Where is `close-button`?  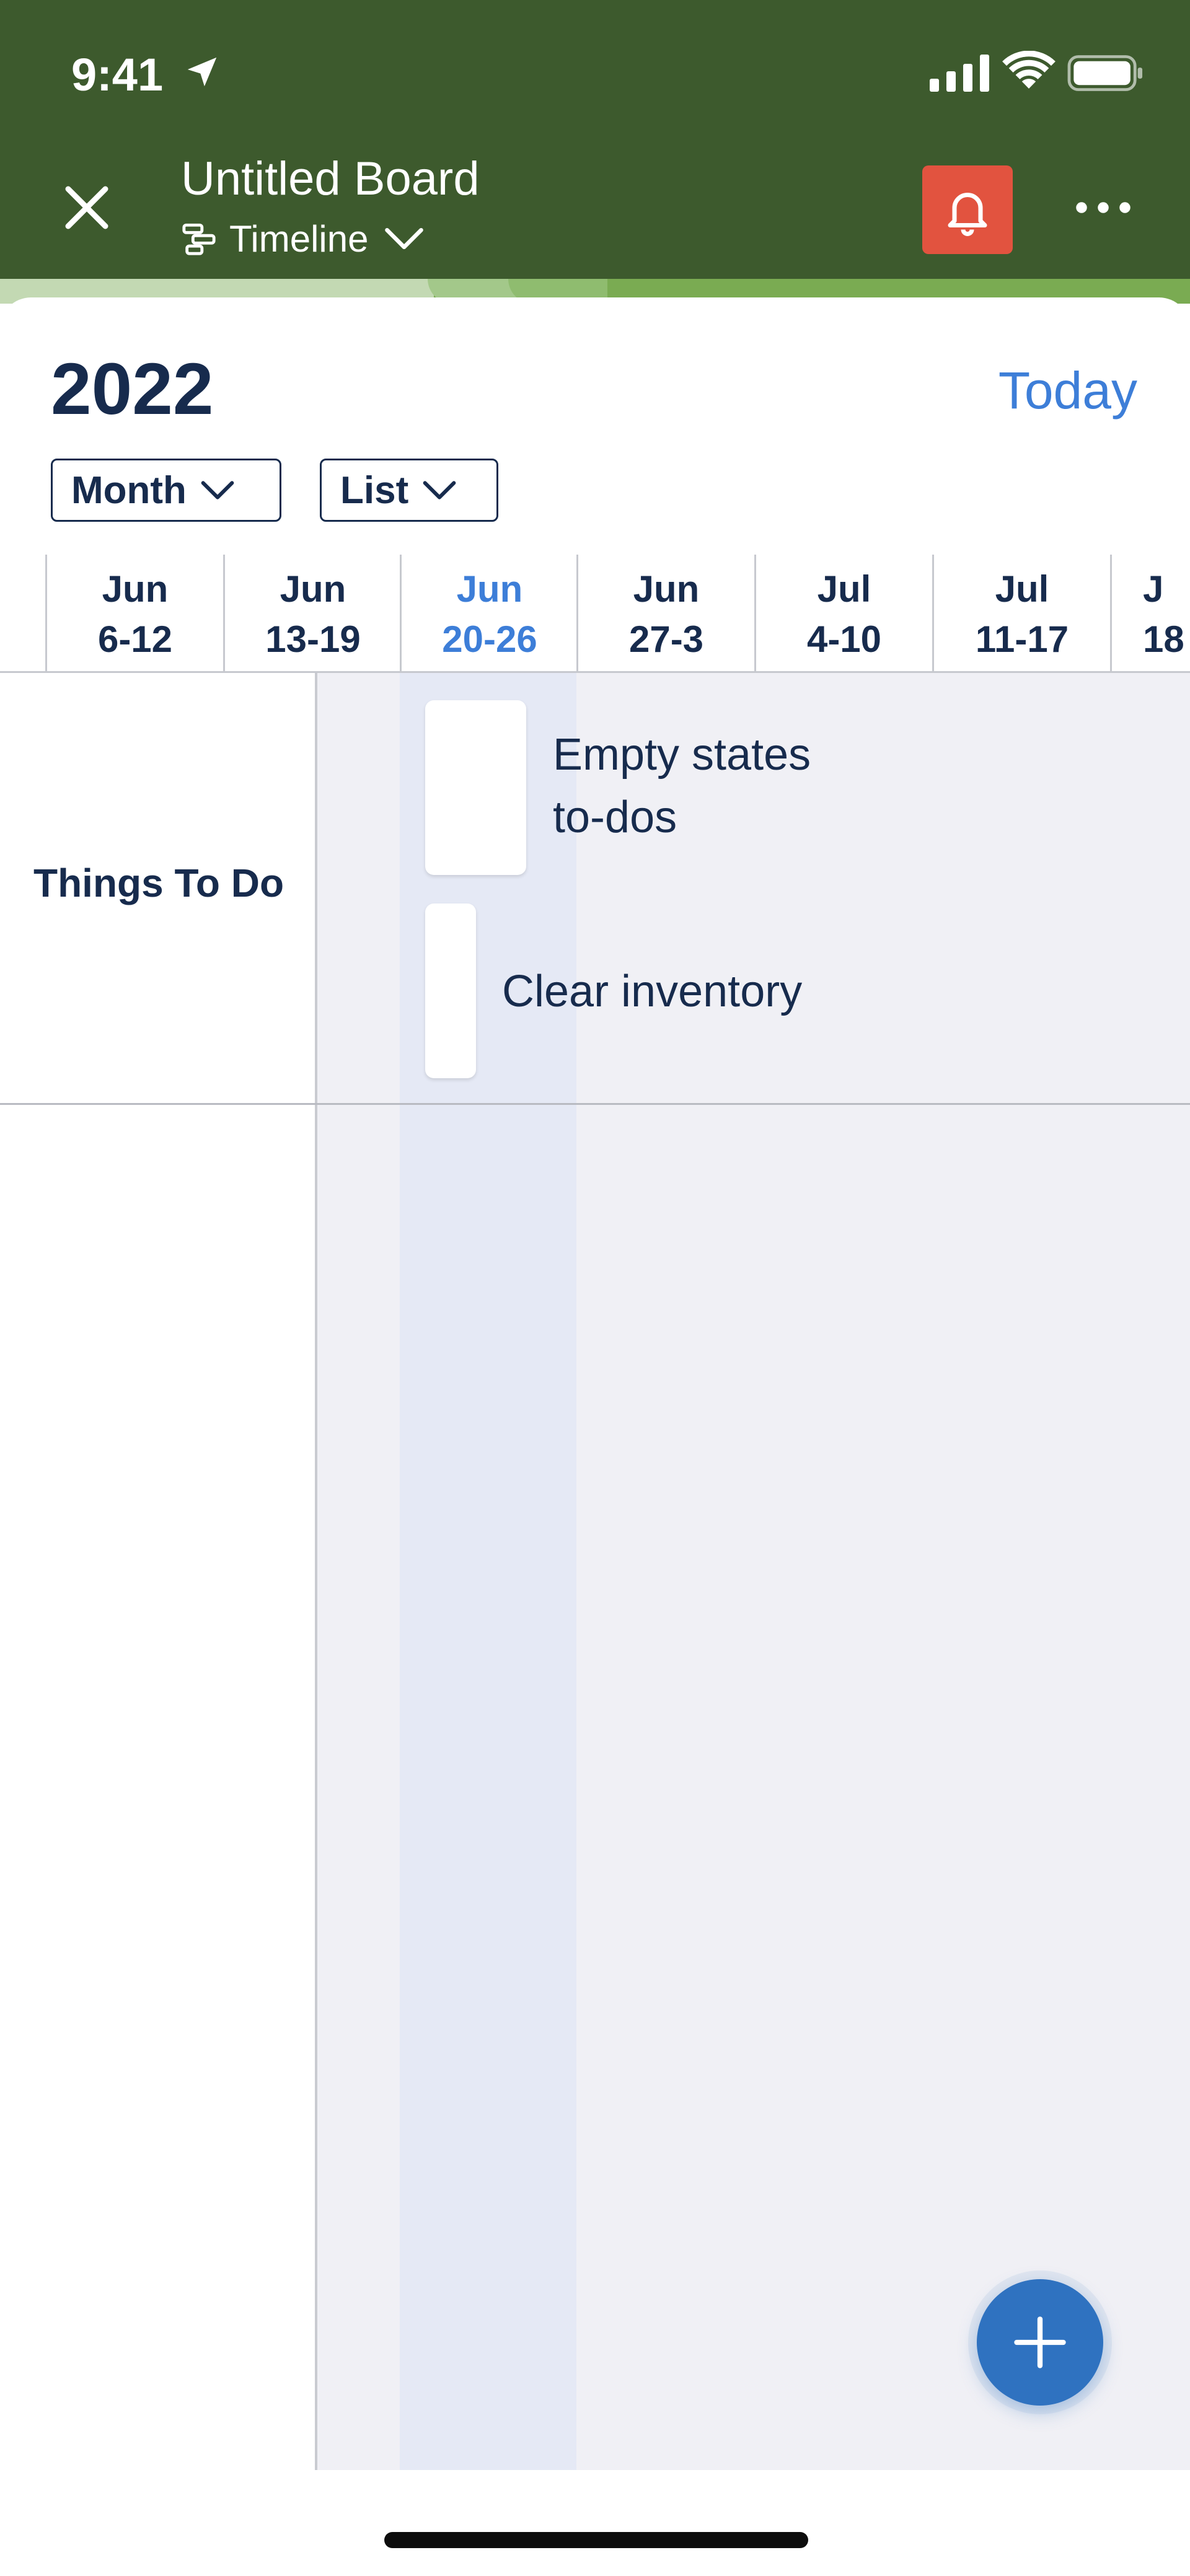
close-button is located at coordinates (87, 207).